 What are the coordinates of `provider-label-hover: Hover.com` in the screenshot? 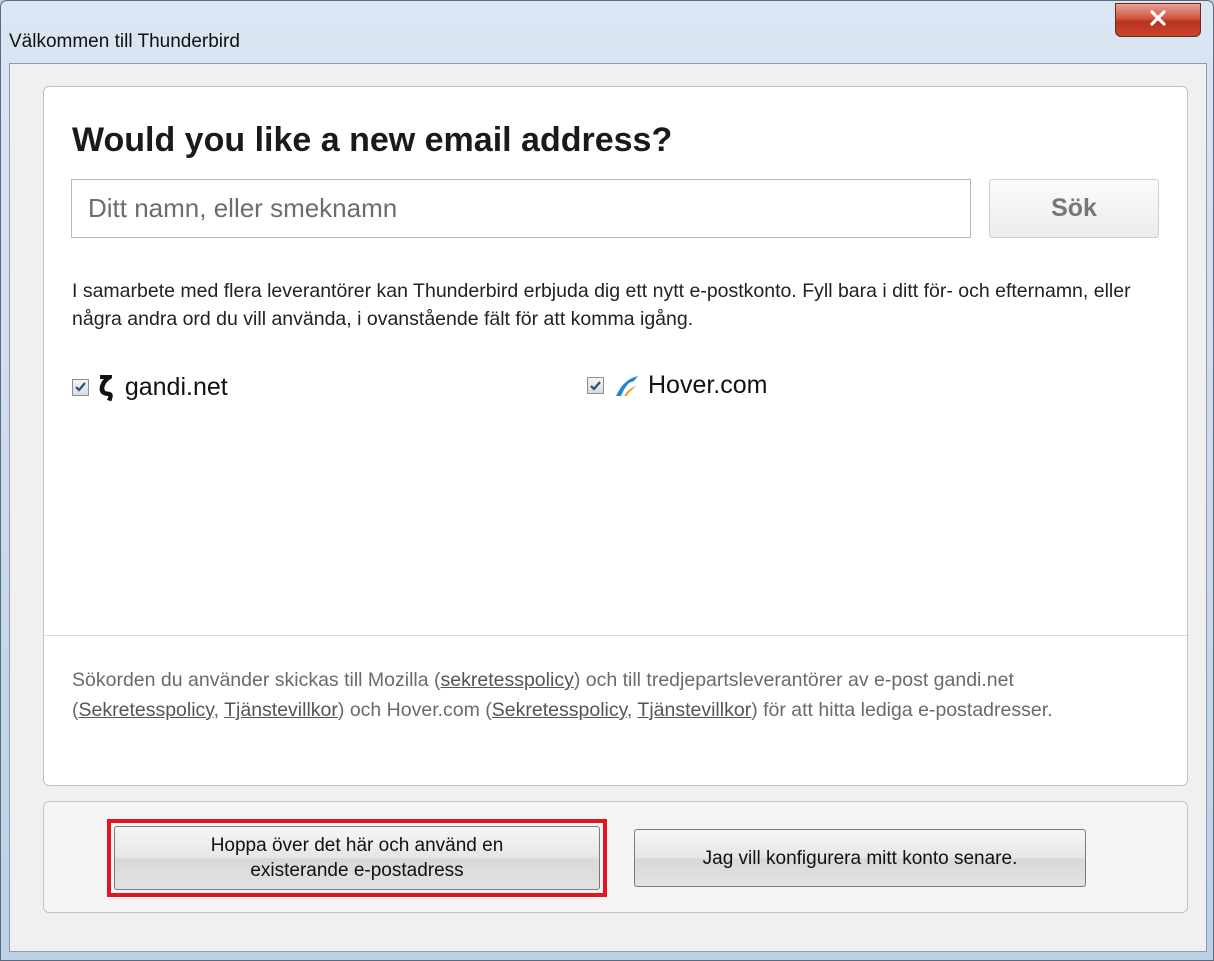 It's located at (708, 385).